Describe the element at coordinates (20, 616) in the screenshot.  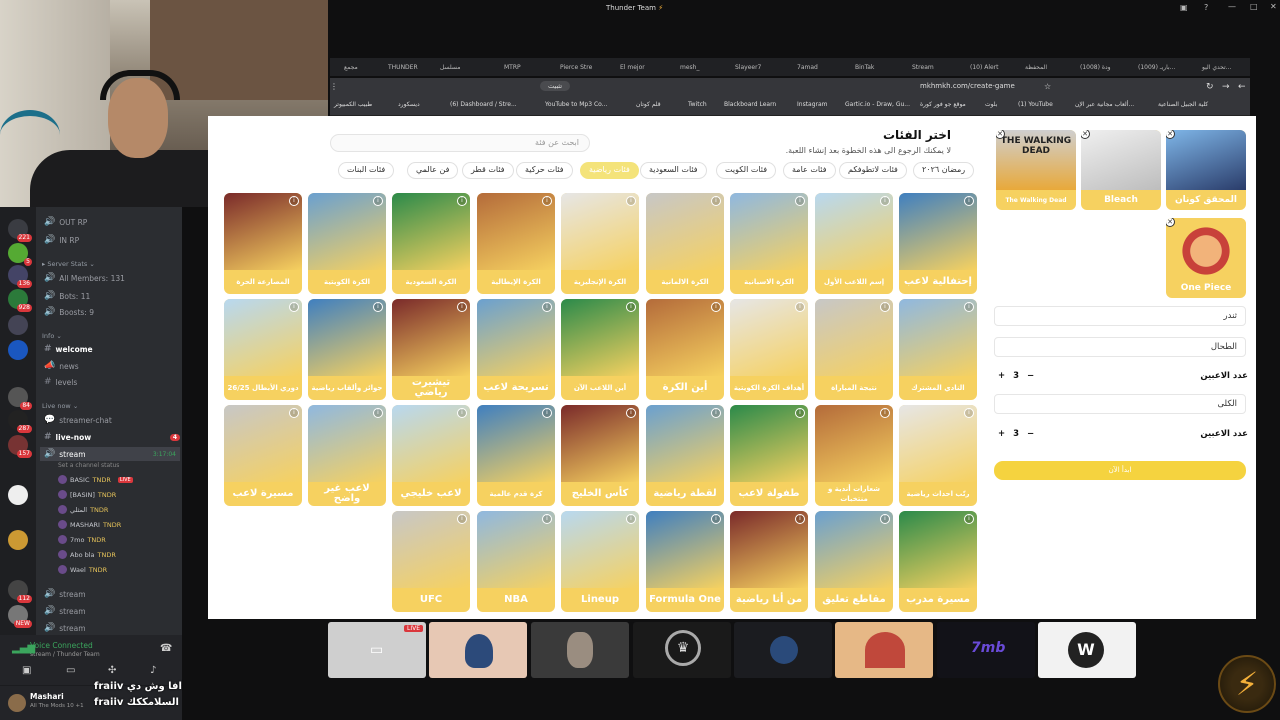
I see `server-icon: NEW` at that location.